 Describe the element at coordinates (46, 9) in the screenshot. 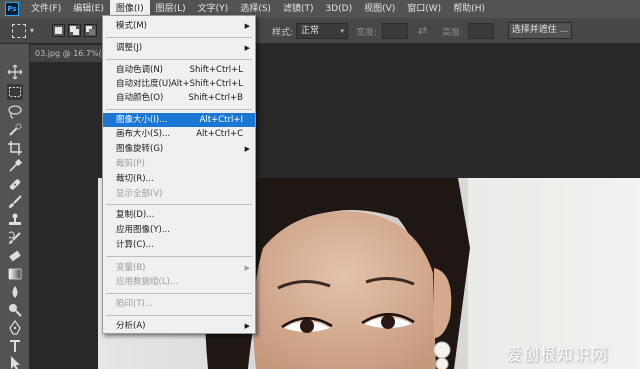

I see `menu-file: 文件(F)` at that location.